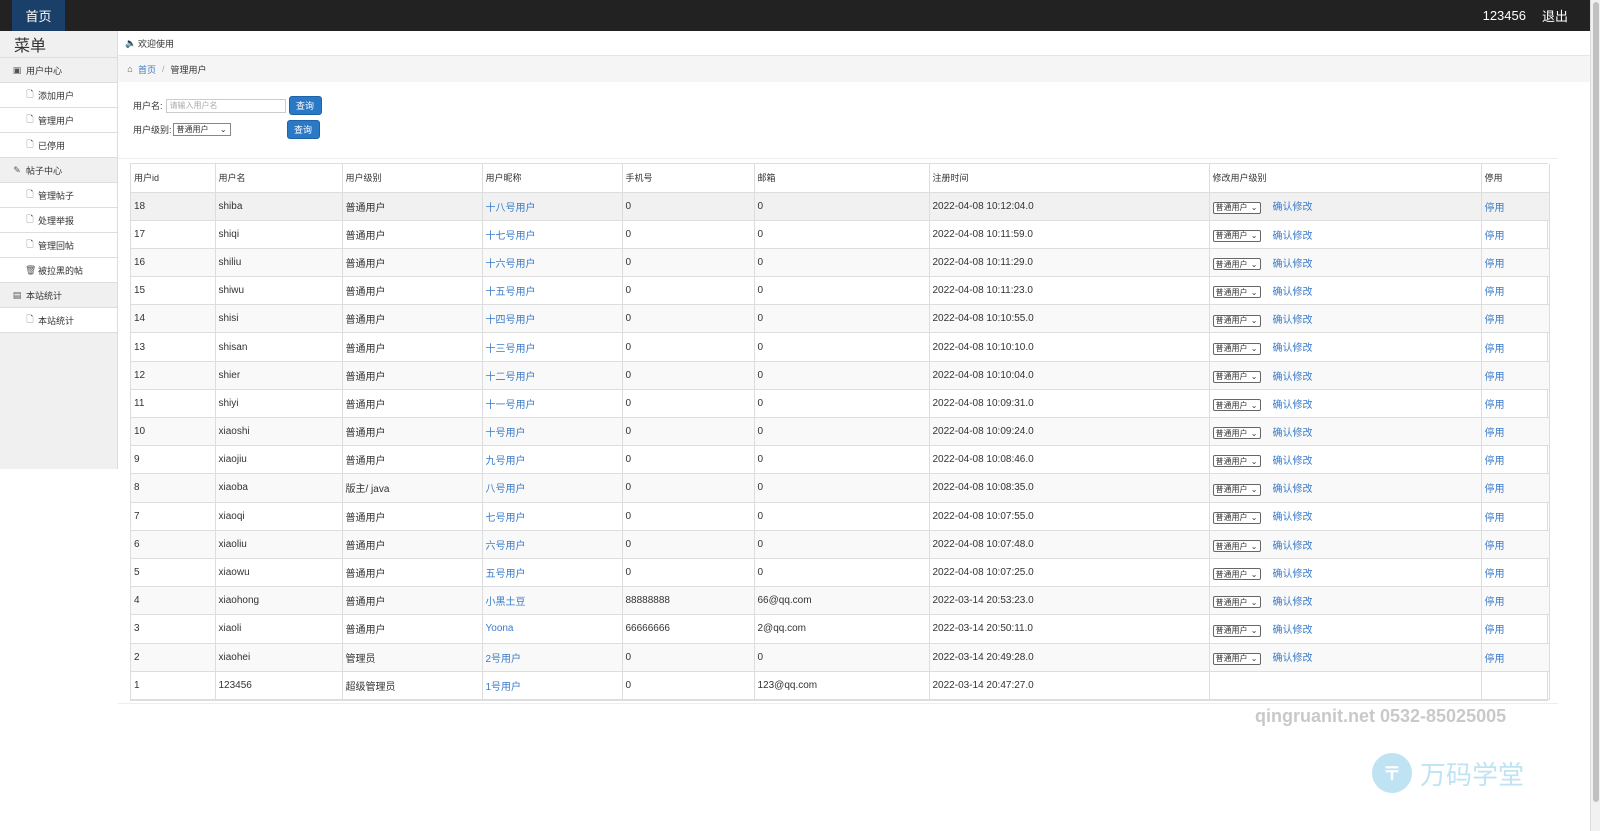 This screenshot has height=831, width=1600. Describe the element at coordinates (58, 120) in the screenshot. I see `menu-item: 🗋 管理用户` at that location.